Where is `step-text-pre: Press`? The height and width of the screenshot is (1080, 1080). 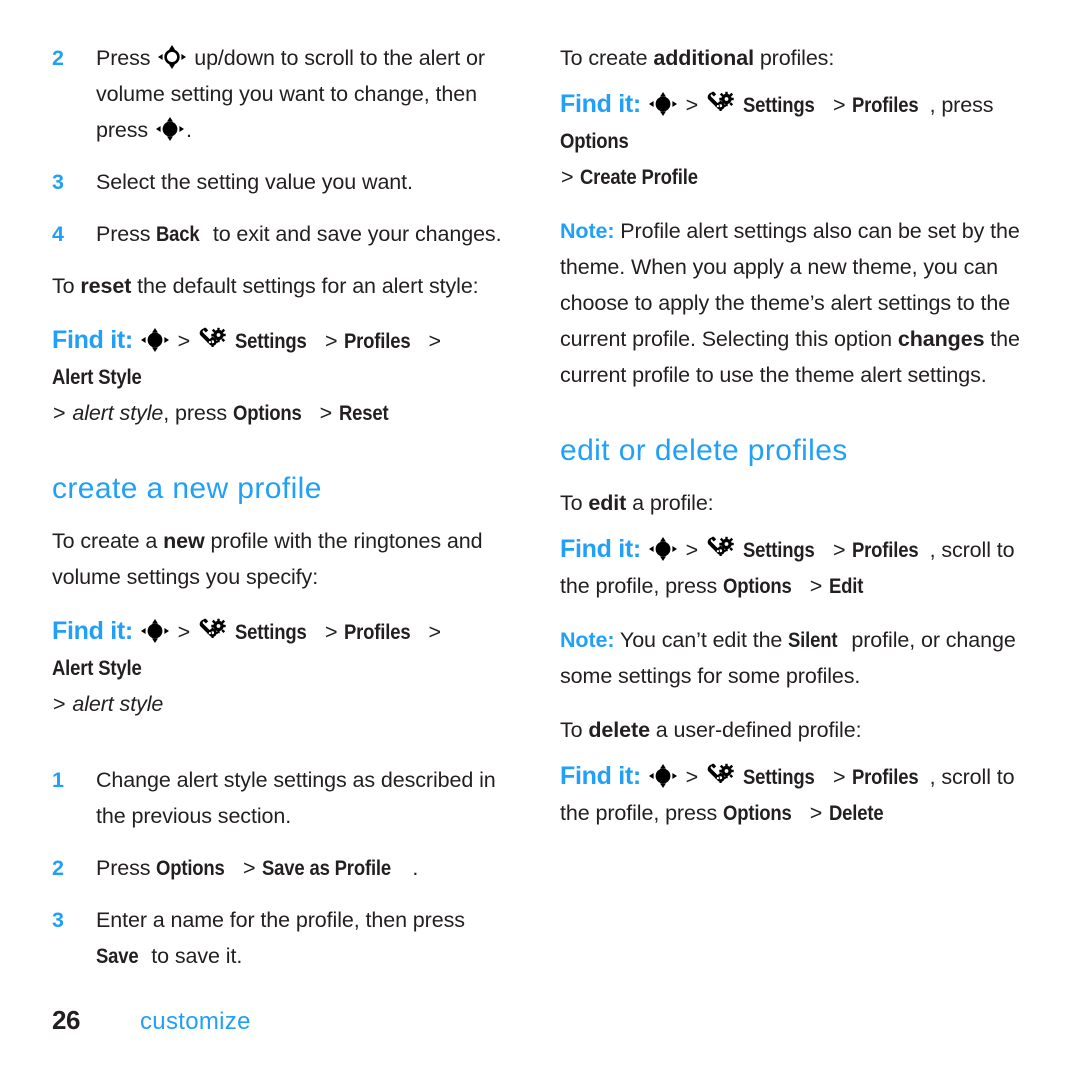 step-text-pre: Press is located at coordinates (126, 868).